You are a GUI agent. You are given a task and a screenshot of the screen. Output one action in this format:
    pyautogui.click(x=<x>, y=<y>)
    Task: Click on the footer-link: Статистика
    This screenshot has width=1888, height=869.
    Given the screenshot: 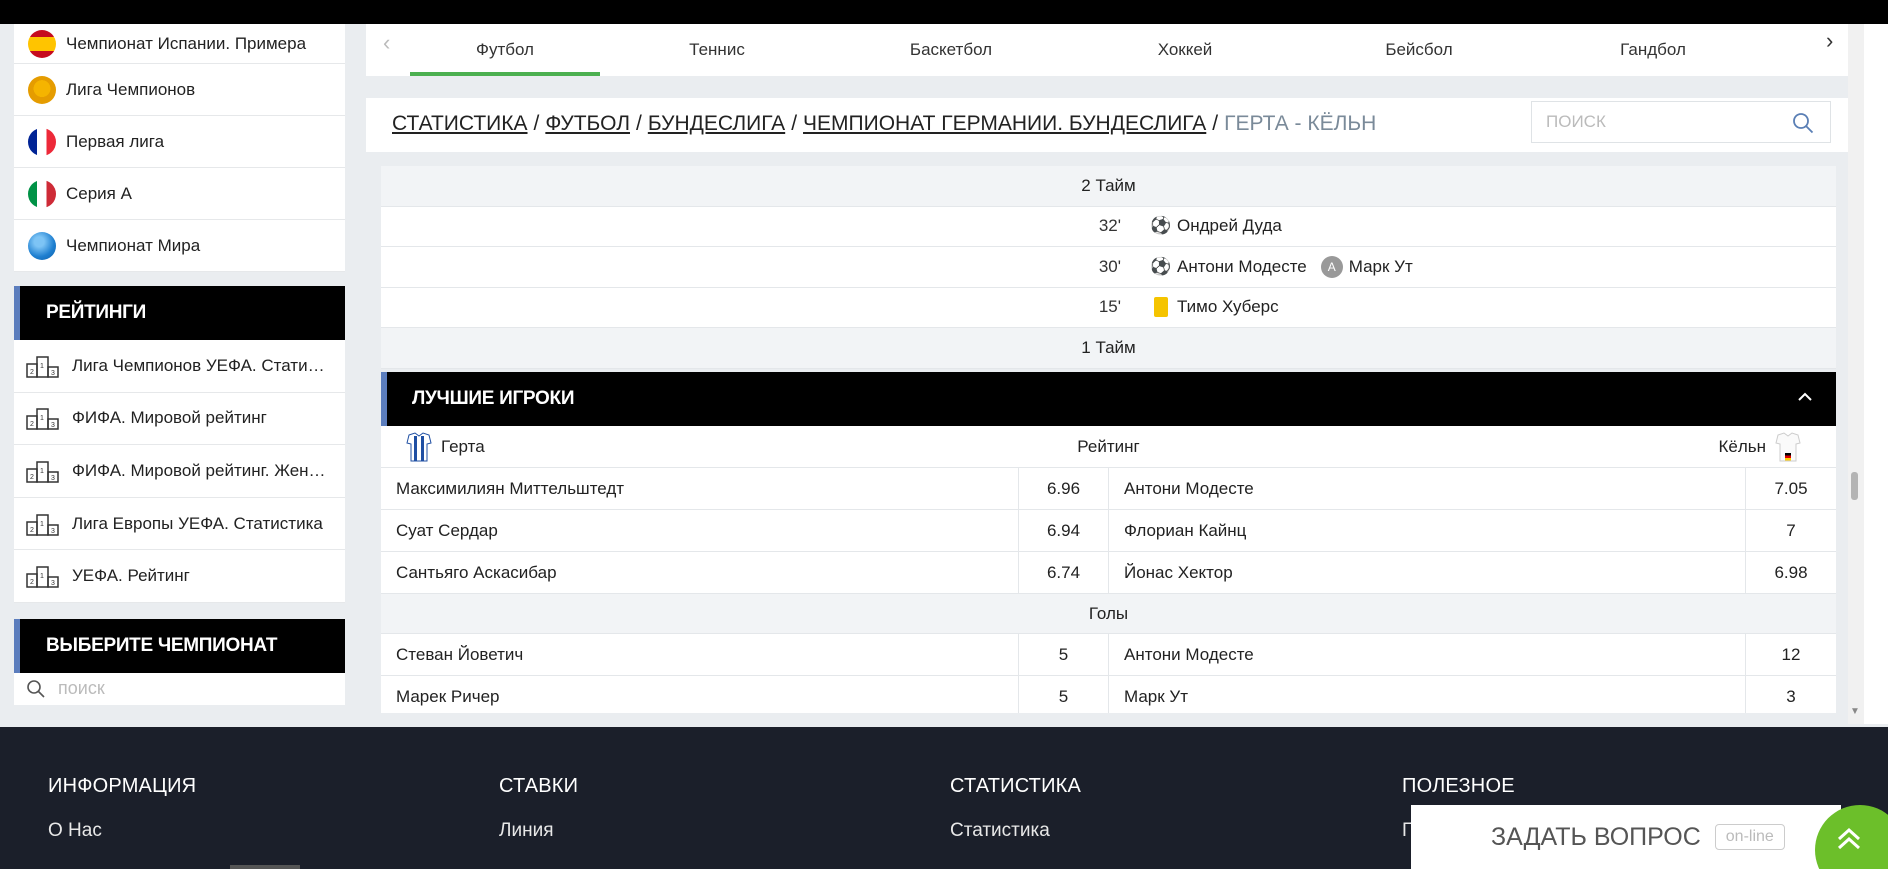 What is the action you would take?
    pyautogui.click(x=1015, y=831)
    